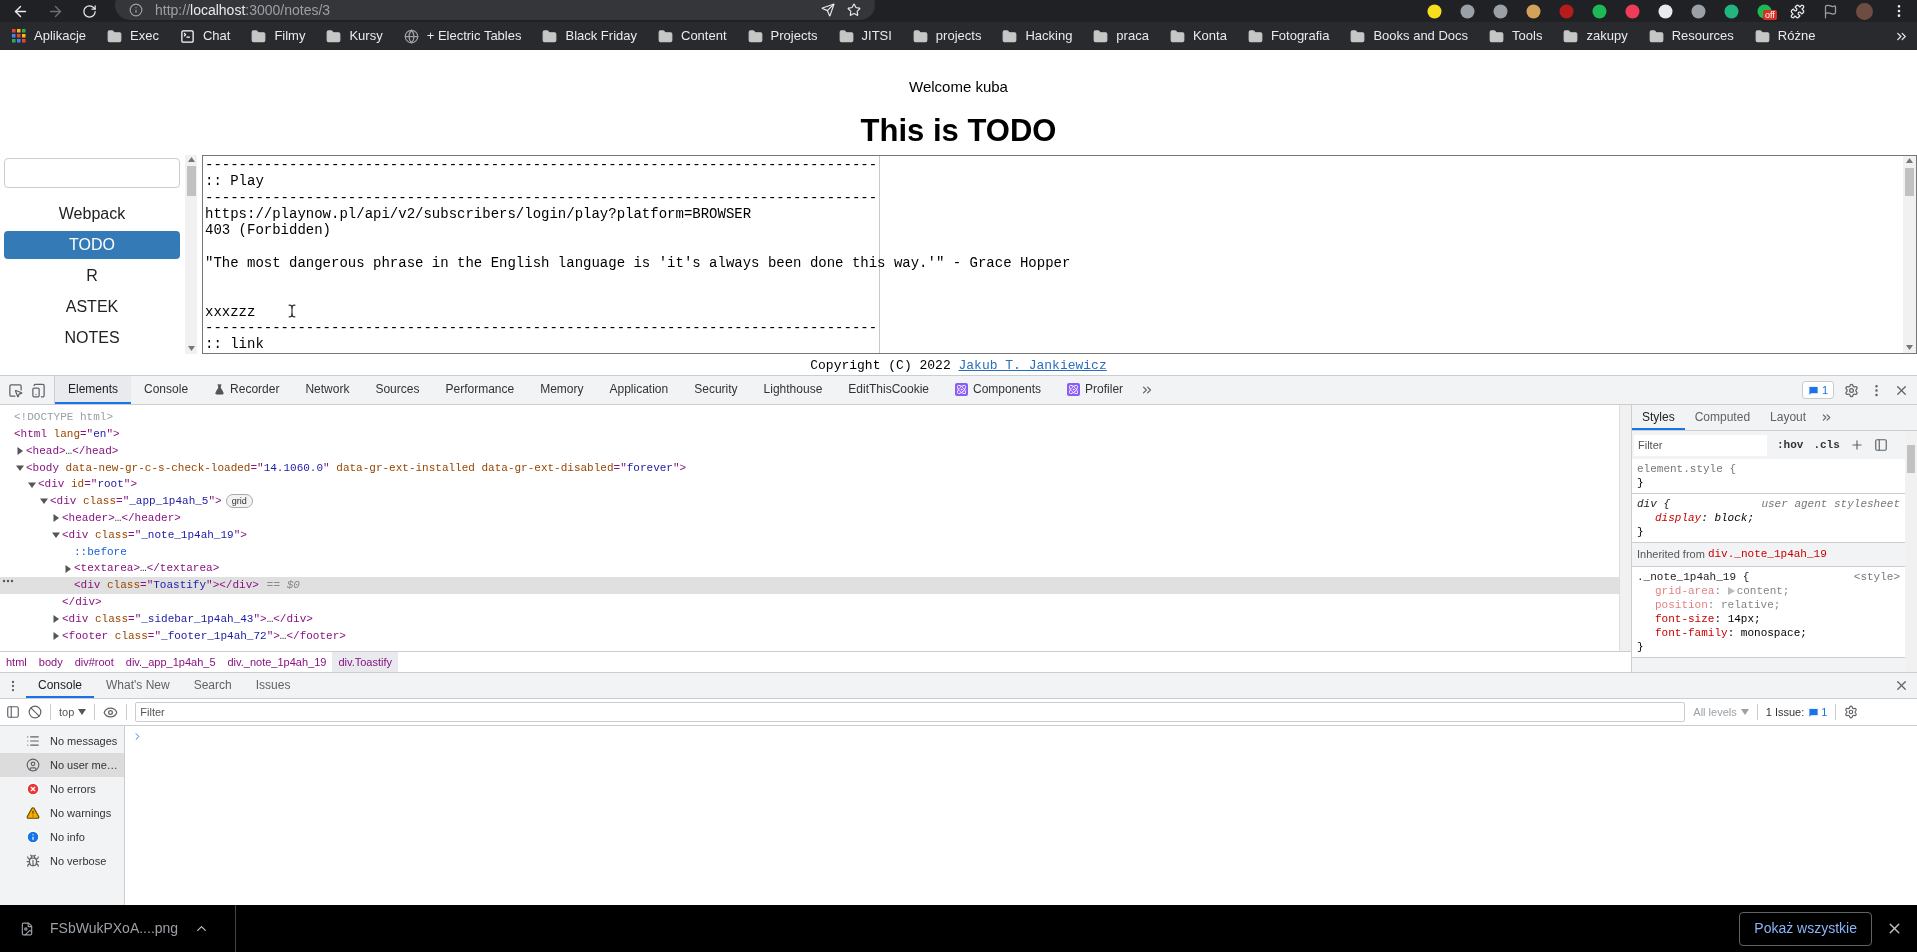 Image resolution: width=1917 pixels, height=952 pixels. Describe the element at coordinates (589, 36) in the screenshot. I see `bookmark-link: Black Friday` at that location.